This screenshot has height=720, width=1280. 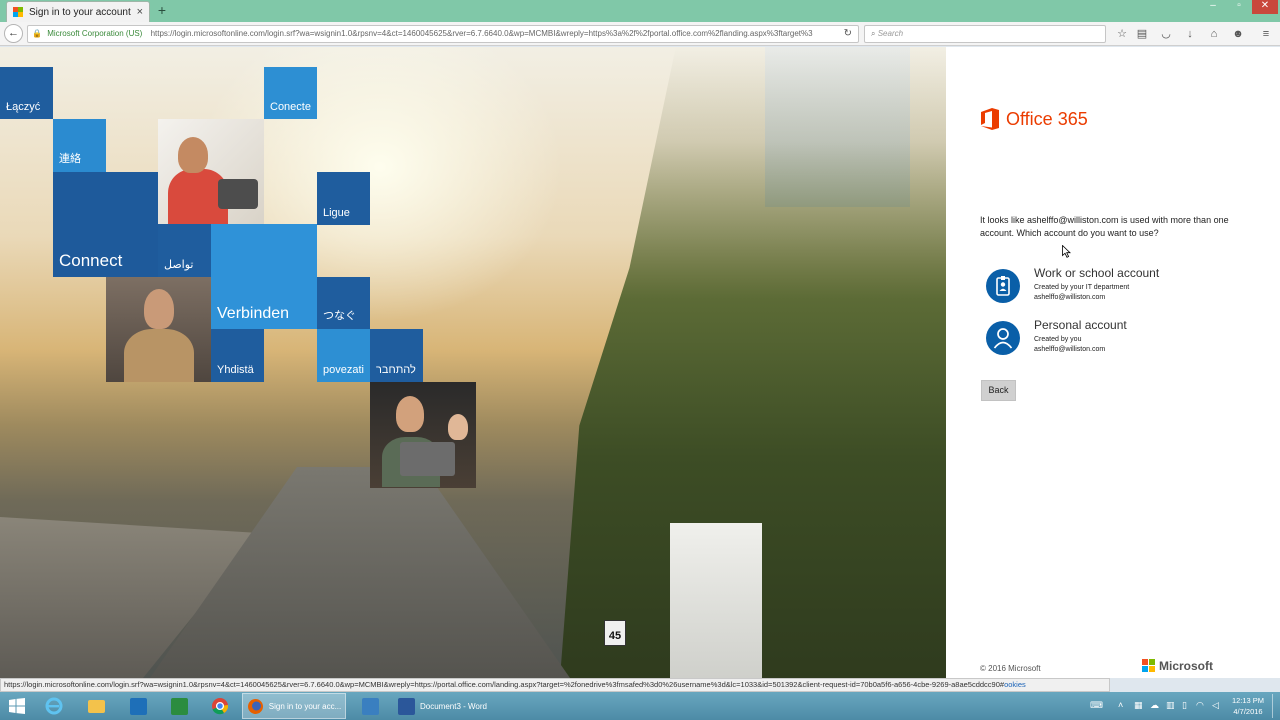 What do you see at coordinates (1096, 705) in the screenshot?
I see `keyboard-icon: ⌨` at bounding box center [1096, 705].